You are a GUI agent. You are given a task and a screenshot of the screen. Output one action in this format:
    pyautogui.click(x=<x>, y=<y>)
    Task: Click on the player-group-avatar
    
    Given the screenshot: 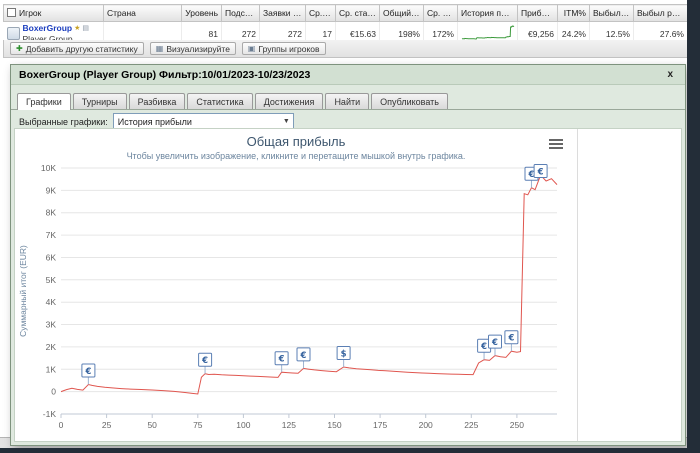 What is the action you would take?
    pyautogui.click(x=13, y=33)
    